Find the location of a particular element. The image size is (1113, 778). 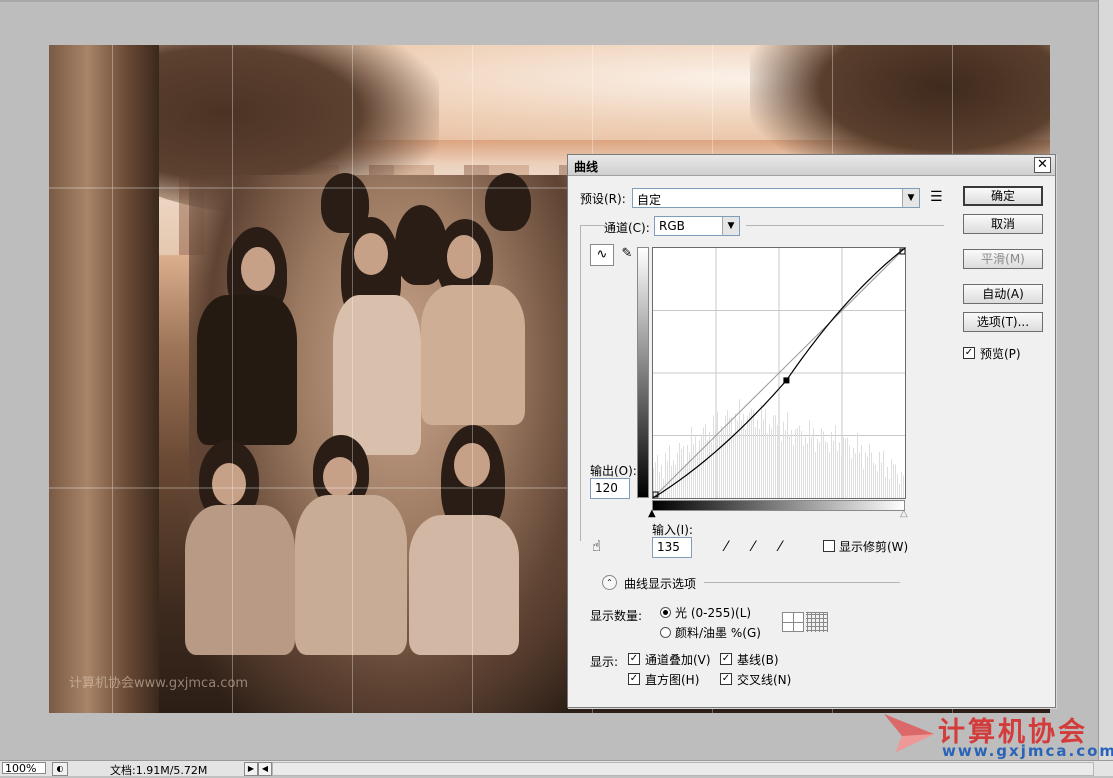

channel-label: 通道(C): is located at coordinates (627, 228).